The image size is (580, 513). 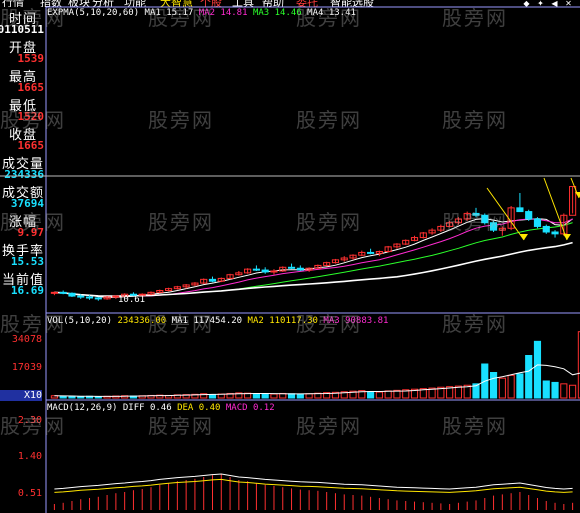 I want to click on vol-axis-unit: X10, so click(x=21, y=395).